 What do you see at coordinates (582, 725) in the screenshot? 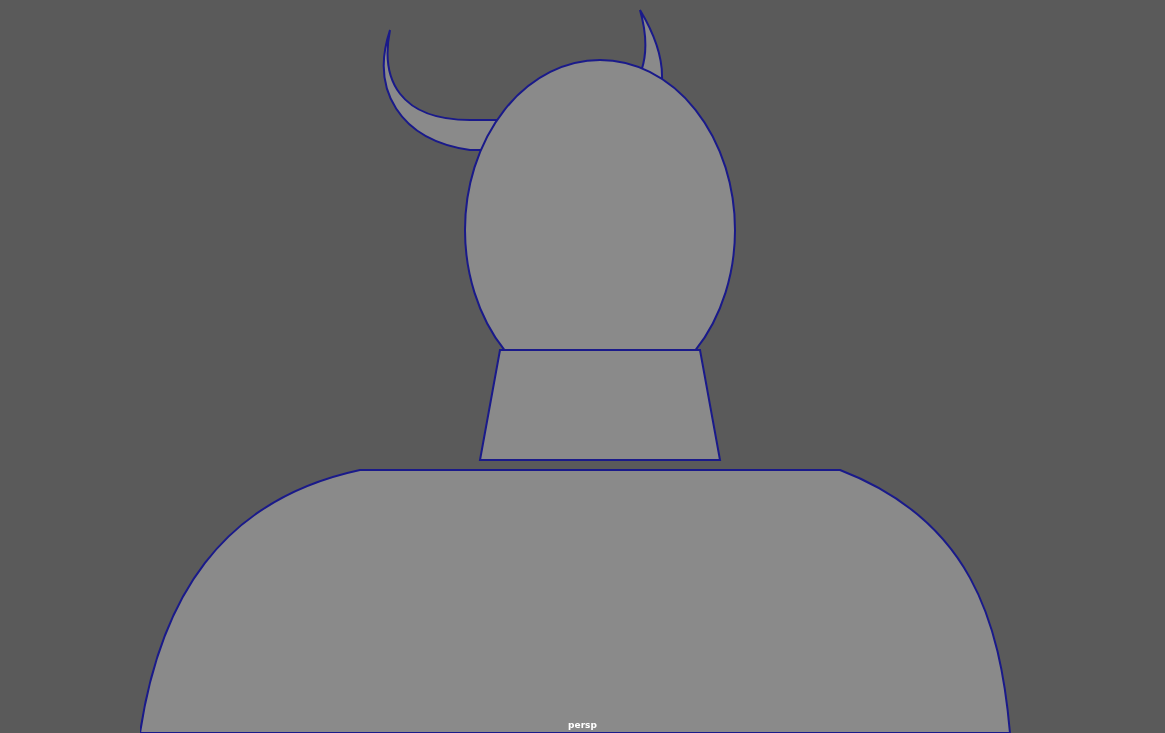
I see `camera-label: persp` at bounding box center [582, 725].